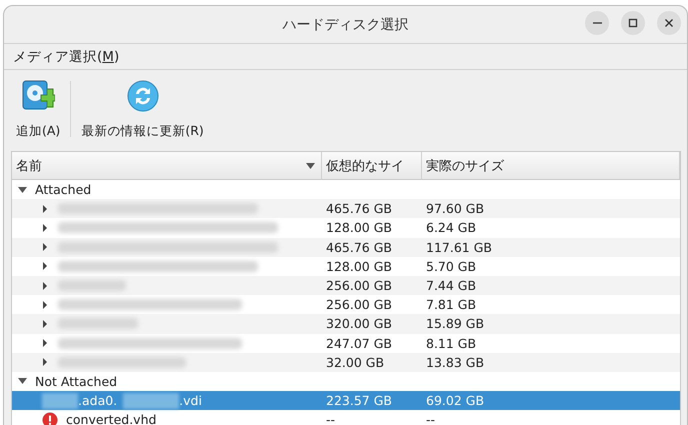 This screenshot has width=688, height=425. Describe the element at coordinates (98, 400) in the screenshot. I see `file-name: .ada0.` at that location.